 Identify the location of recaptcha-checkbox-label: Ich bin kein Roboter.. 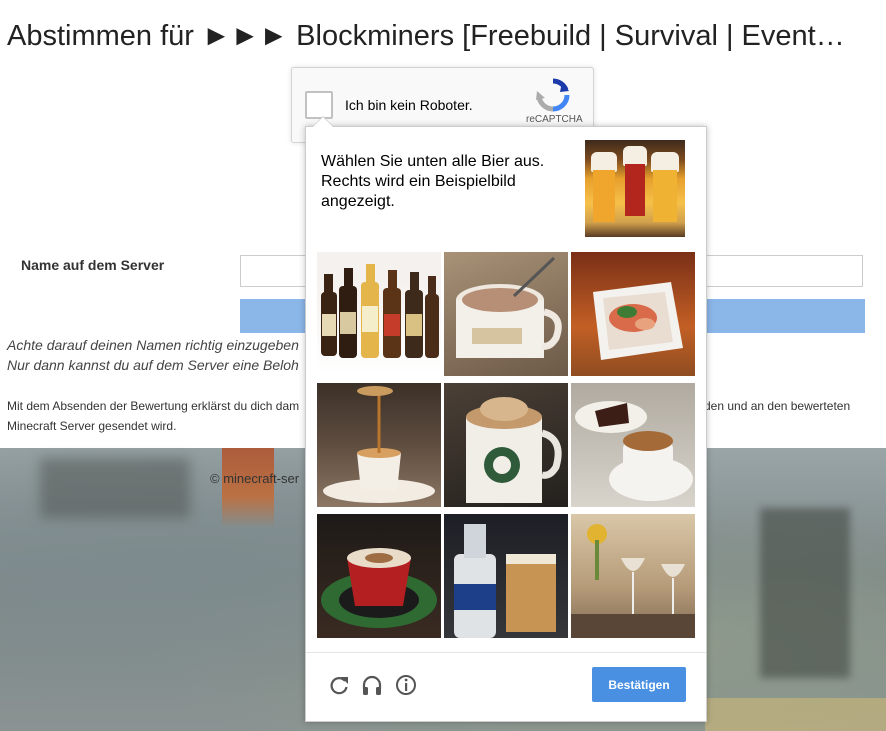
(409, 105).